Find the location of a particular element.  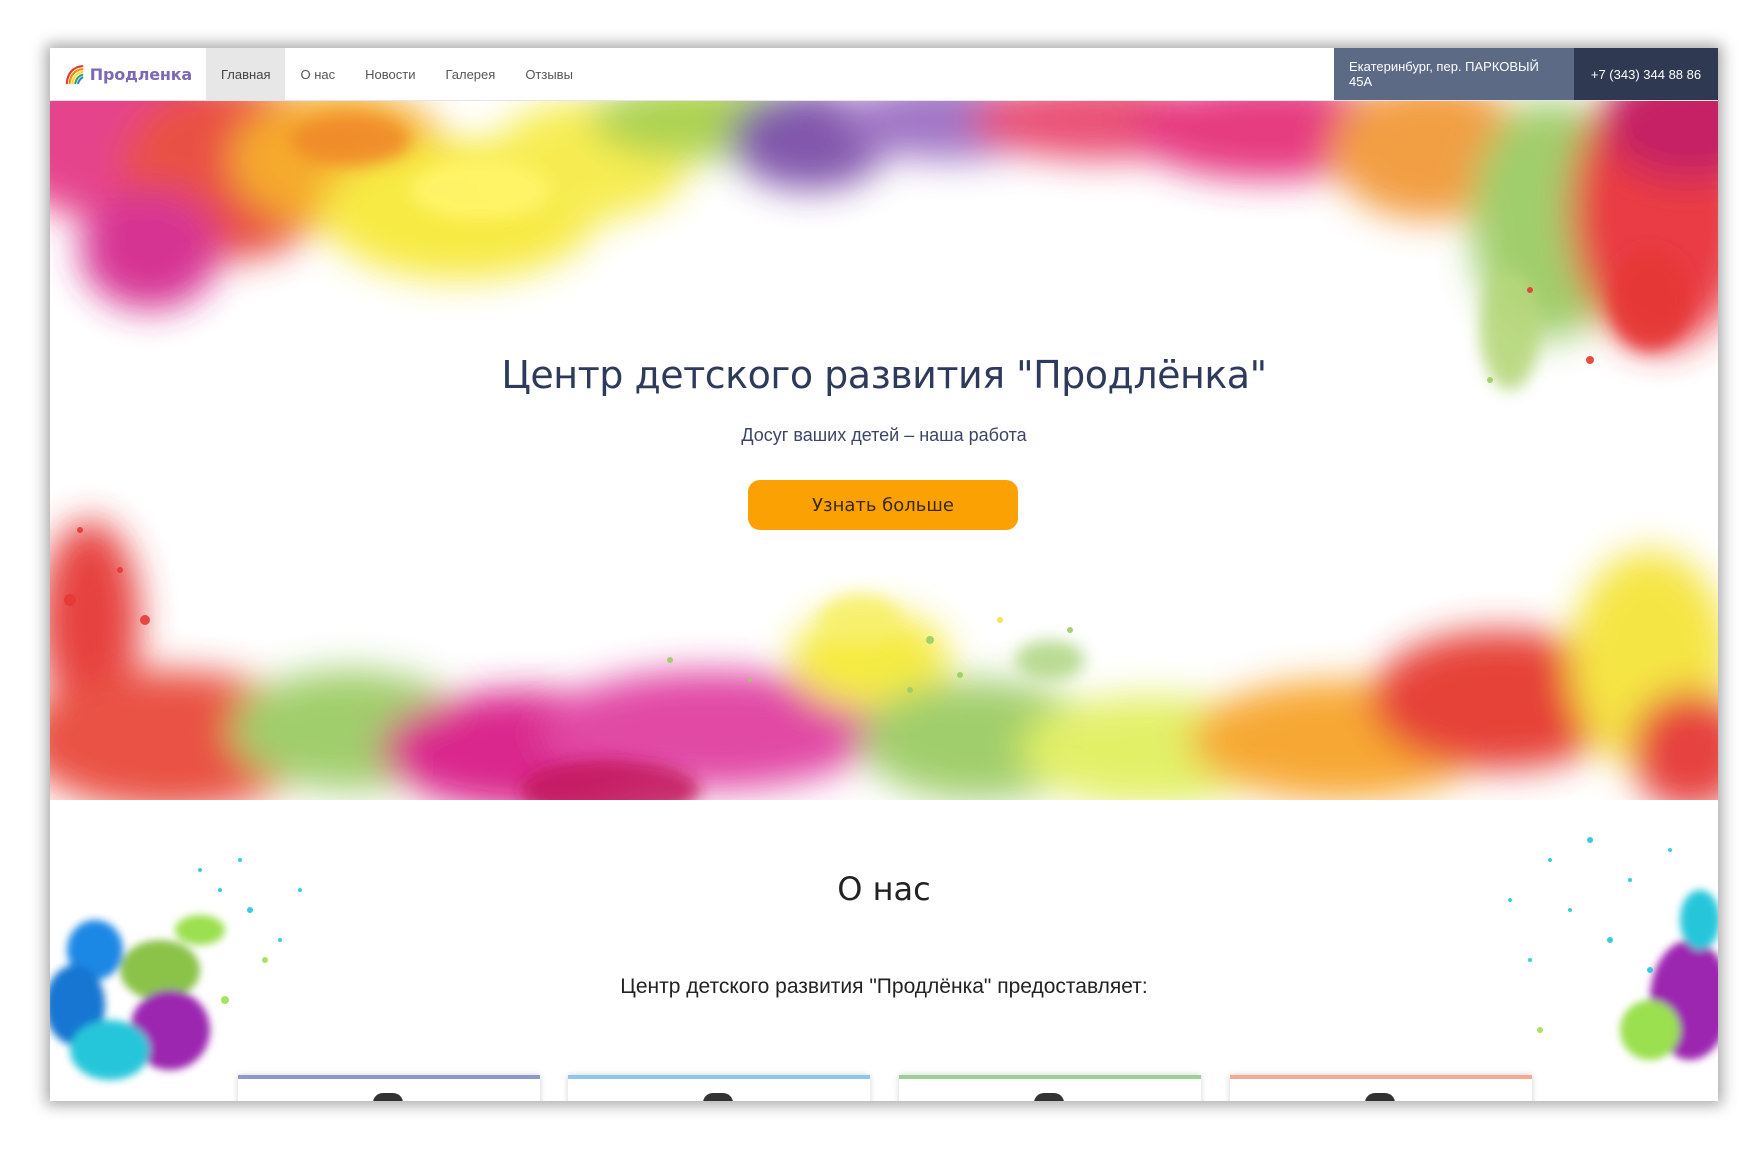

nav-phone-link: +7 (343) 344 88 86 is located at coordinates (1646, 74).